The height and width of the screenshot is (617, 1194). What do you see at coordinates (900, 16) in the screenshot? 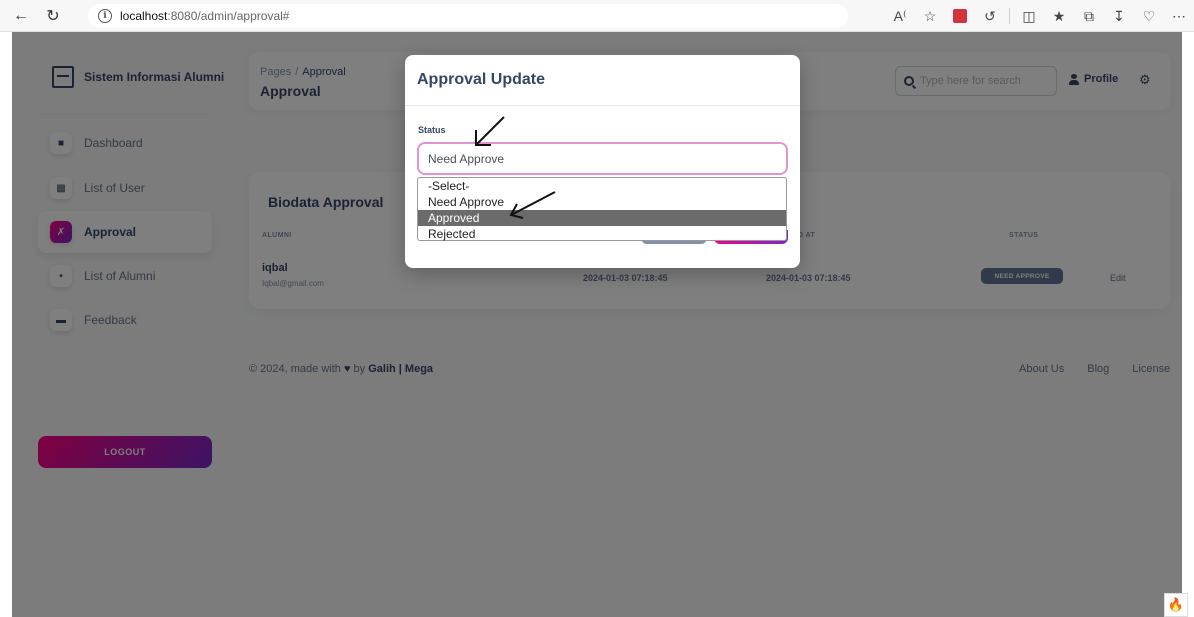
I see `read-aloud-icon: A⁽` at bounding box center [900, 16].